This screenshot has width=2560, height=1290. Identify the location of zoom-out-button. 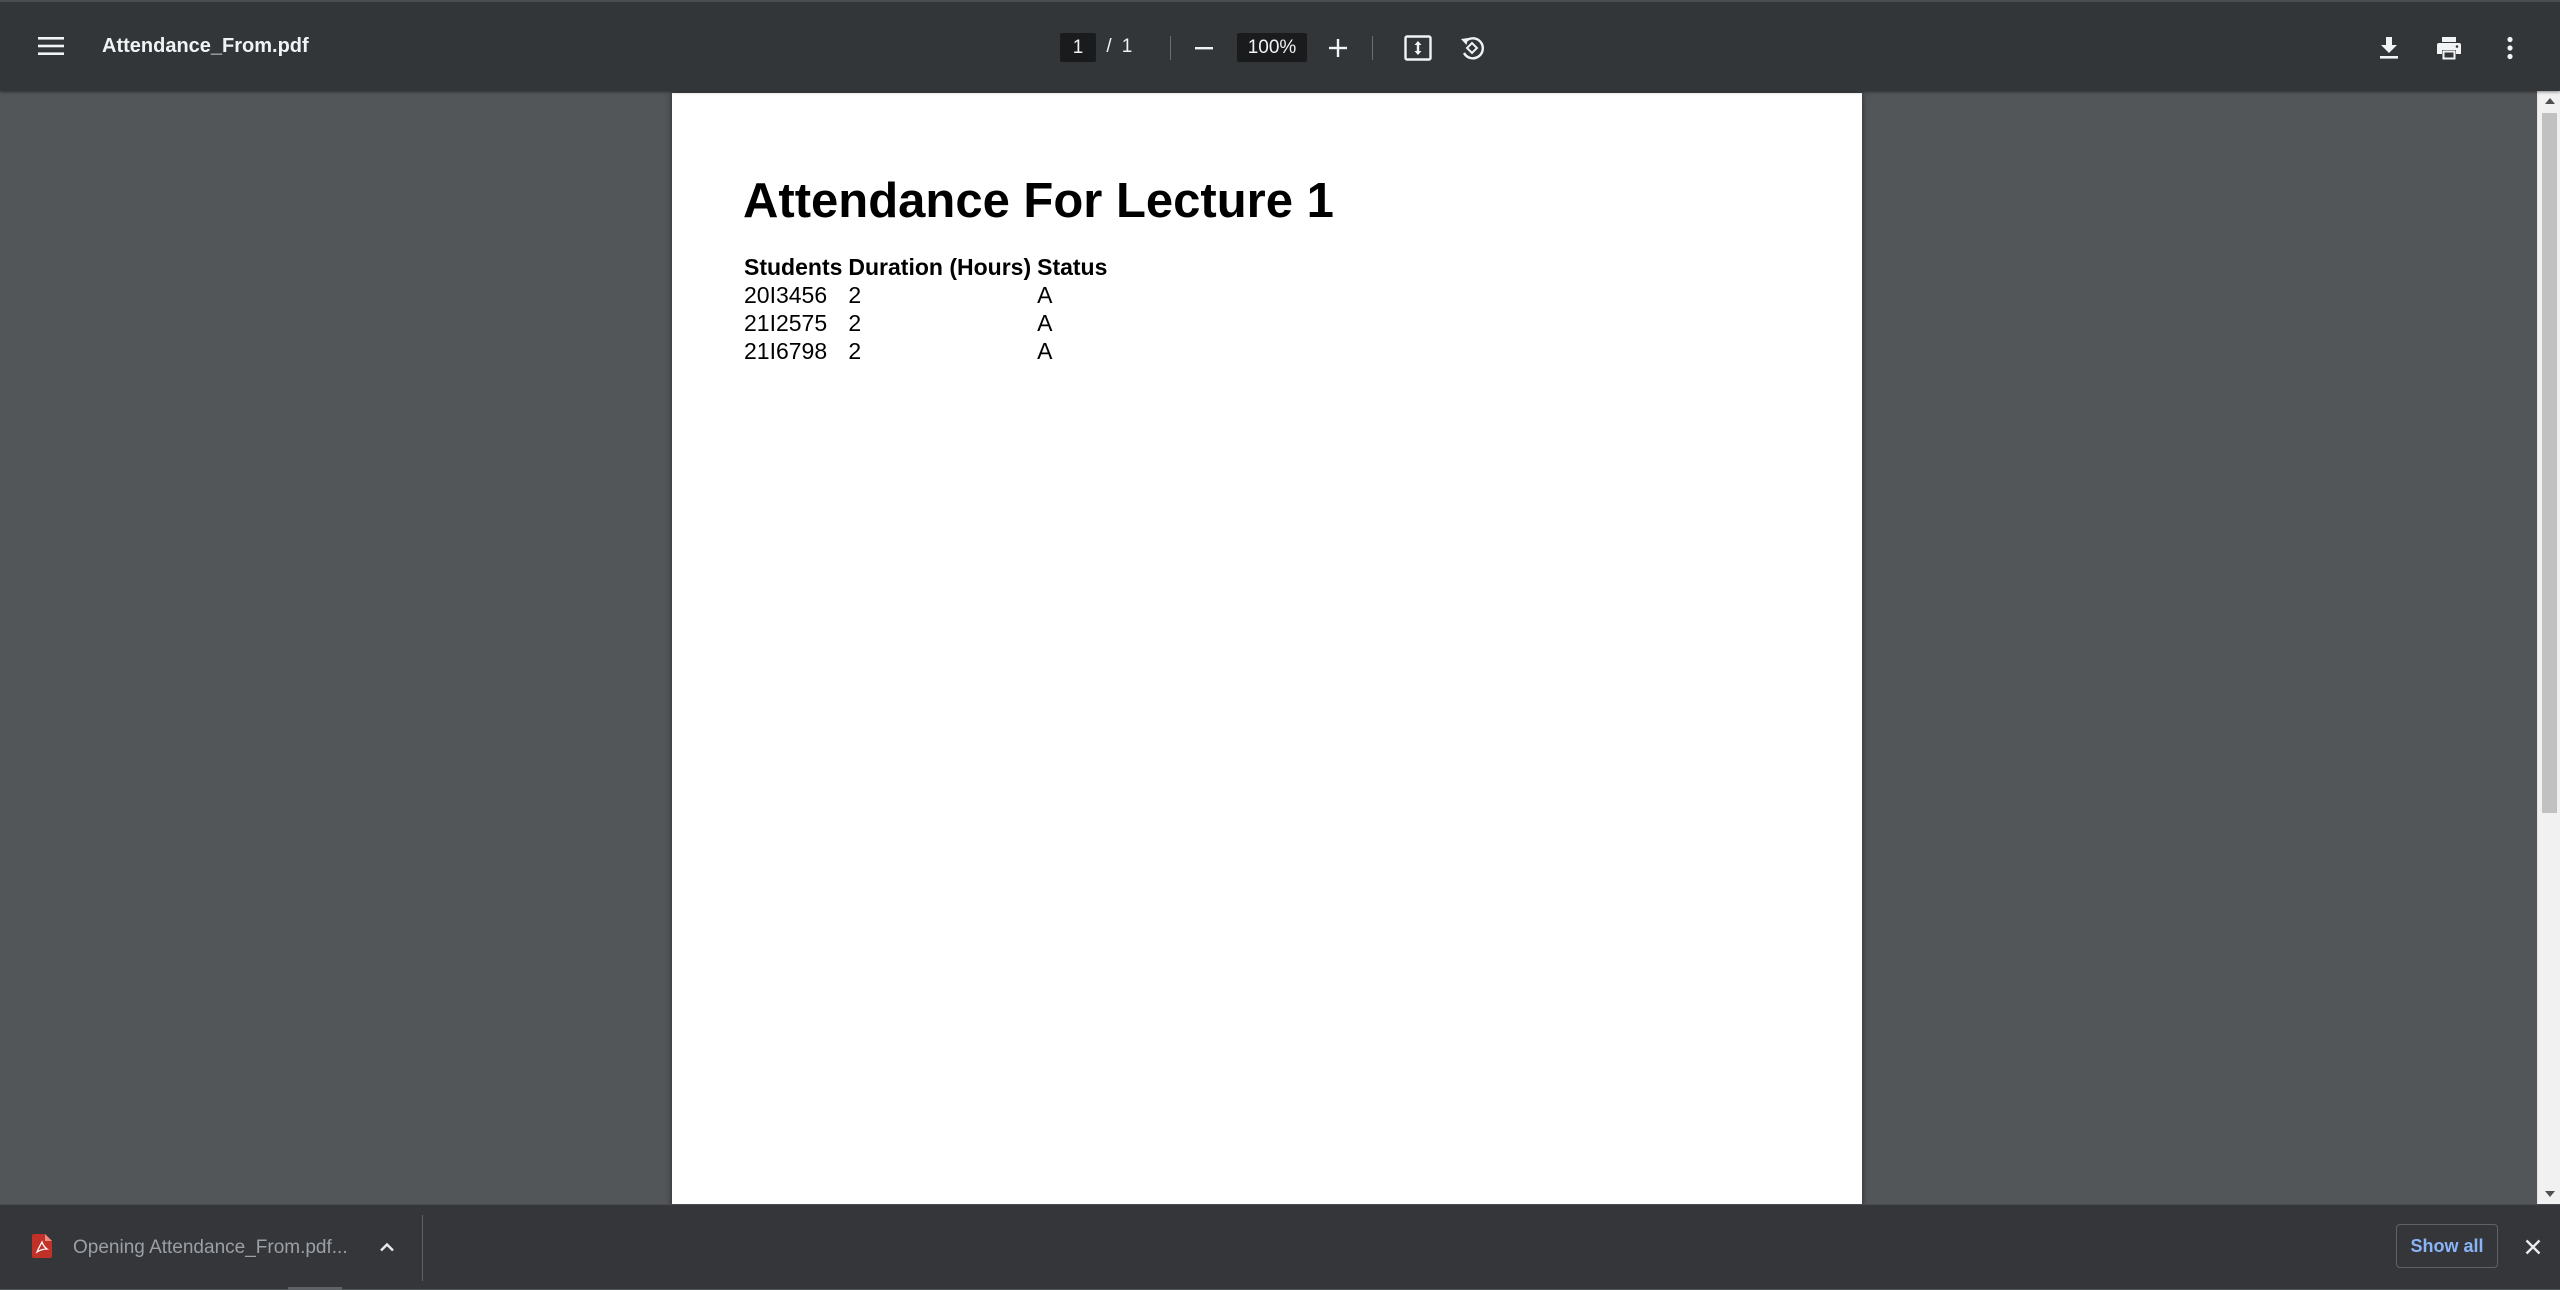
(1204, 48).